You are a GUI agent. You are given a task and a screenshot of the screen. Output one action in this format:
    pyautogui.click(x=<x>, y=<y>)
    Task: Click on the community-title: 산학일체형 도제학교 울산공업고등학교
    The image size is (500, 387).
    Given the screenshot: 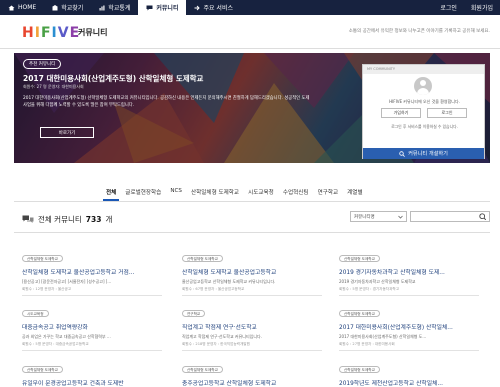 What is the action you would take?
    pyautogui.click(x=252, y=271)
    